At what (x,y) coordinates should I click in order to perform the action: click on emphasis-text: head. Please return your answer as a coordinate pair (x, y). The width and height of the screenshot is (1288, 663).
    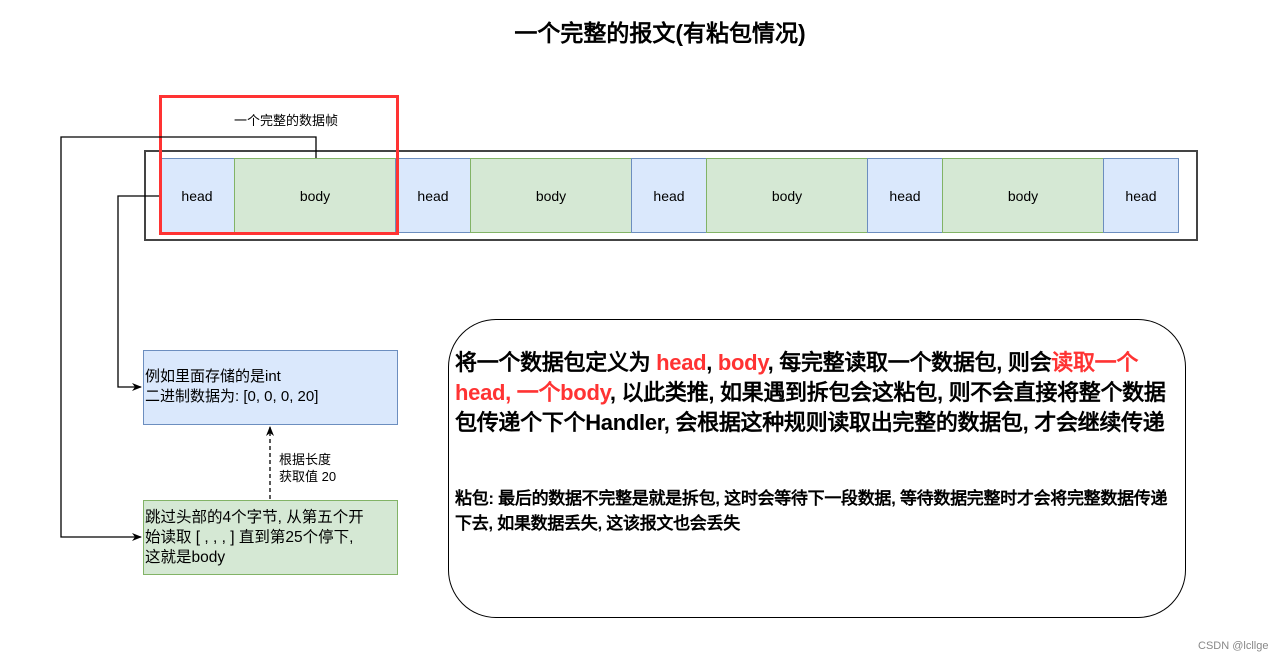
    Looking at the image, I should click on (681, 362).